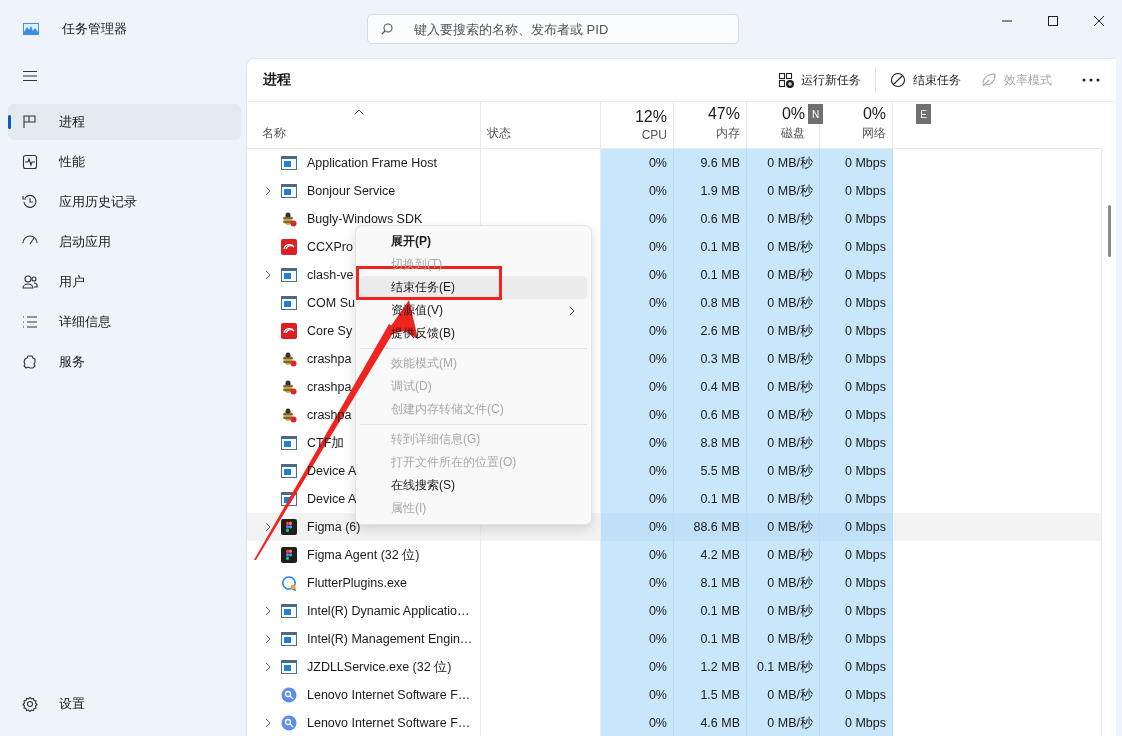  Describe the element at coordinates (720, 331) in the screenshot. I see `usage-value: 2.6 MB` at that location.